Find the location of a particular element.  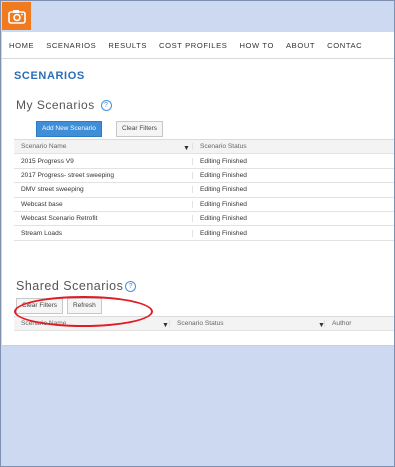

scenario-name-cell: Stream Loads is located at coordinates (42, 233).